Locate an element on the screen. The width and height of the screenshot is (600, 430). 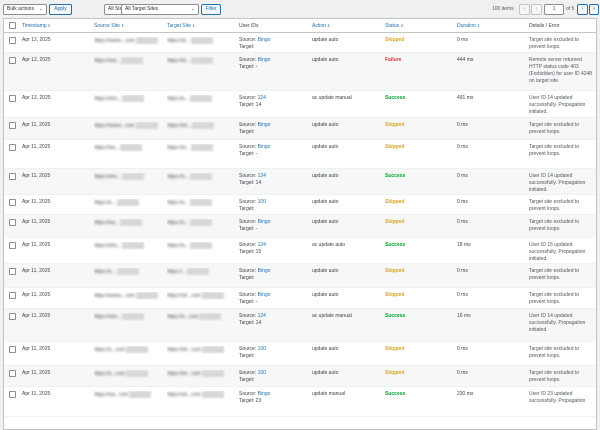
row-target-site: https://sh...com is located at coordinates (202, 296).